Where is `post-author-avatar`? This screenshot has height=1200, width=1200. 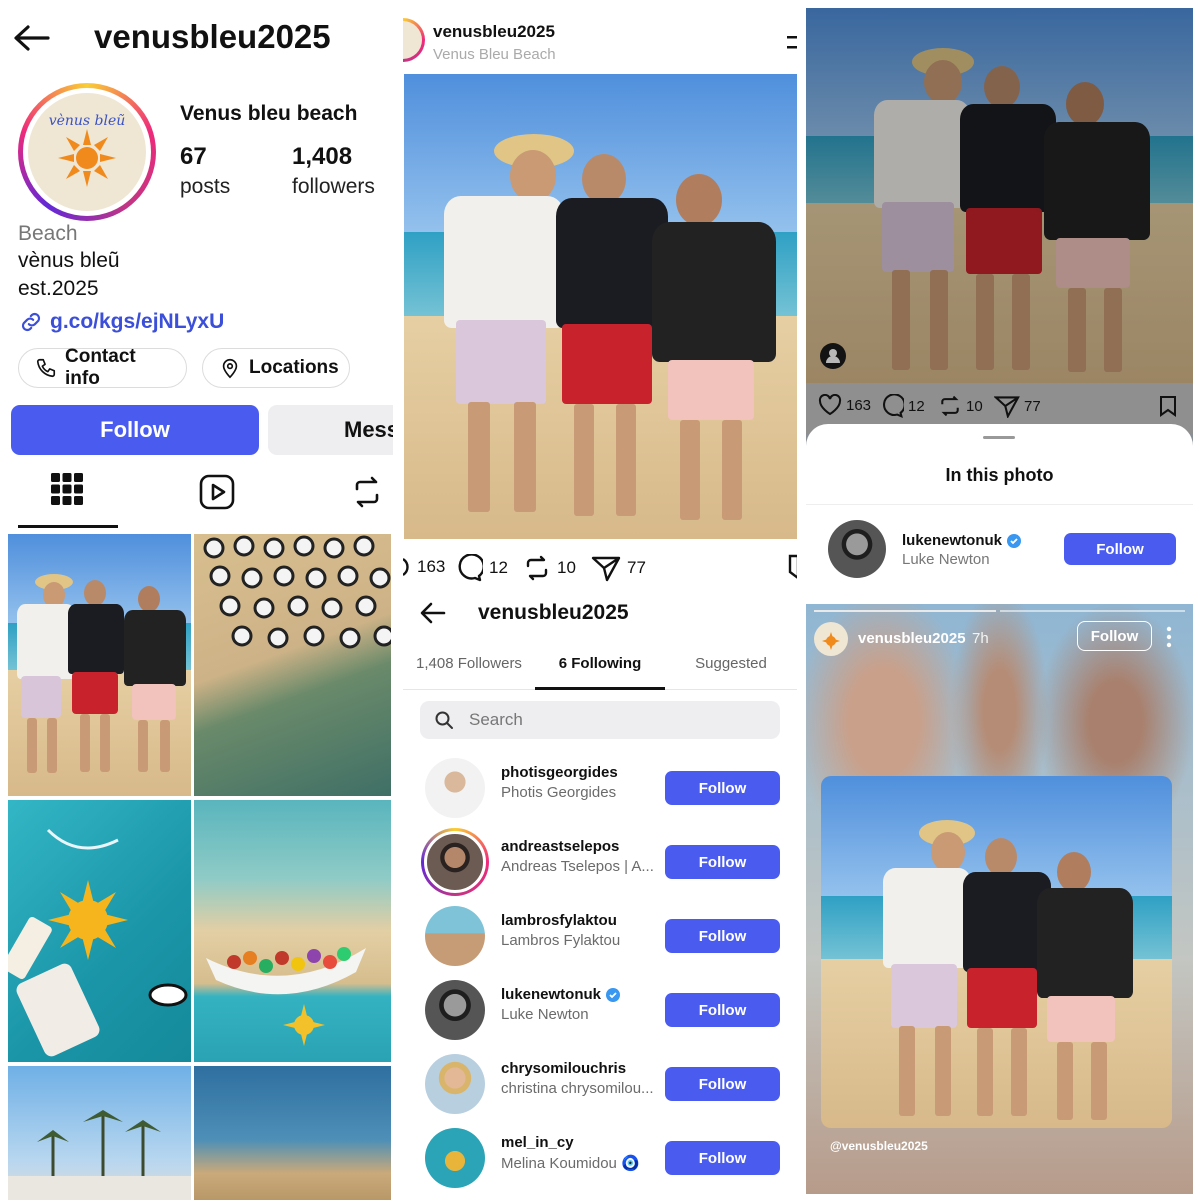
post-author-avatar is located at coordinates (414, 40).